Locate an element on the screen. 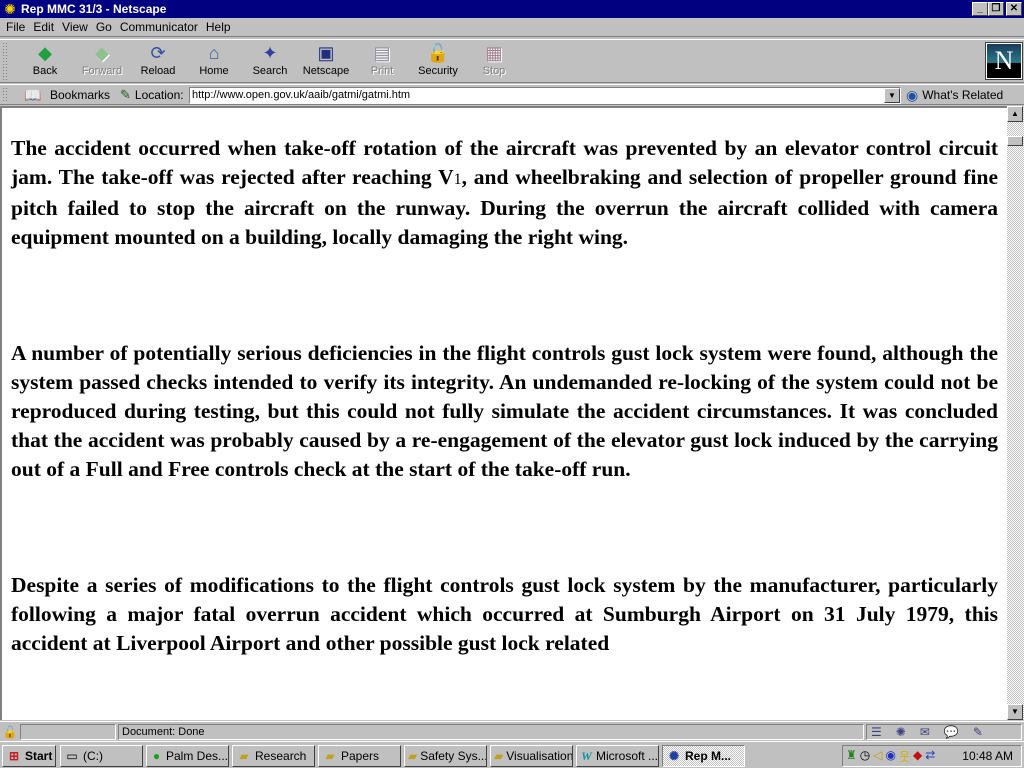 This screenshot has height=768, width=1024. url-dropdown-button: ▼ is located at coordinates (892, 95).